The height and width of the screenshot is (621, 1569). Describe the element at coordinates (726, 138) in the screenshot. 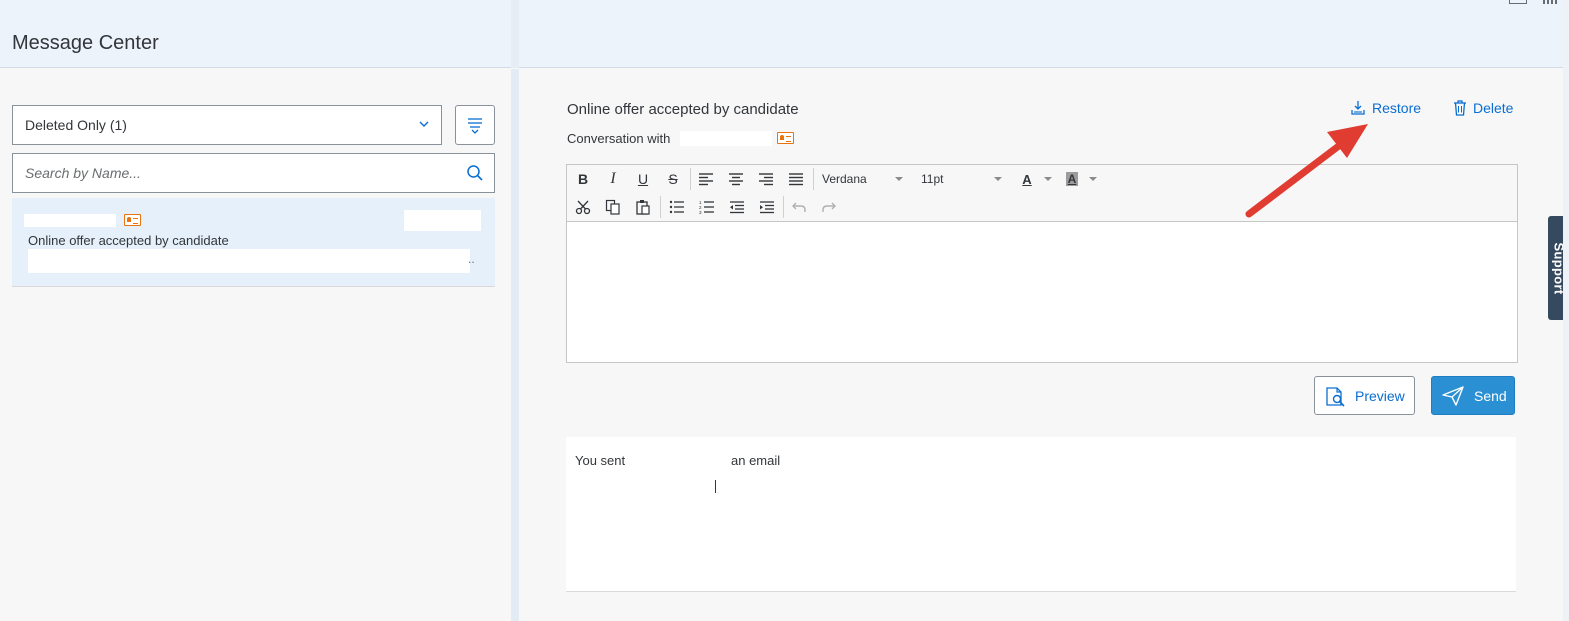

I see `redacted-recipient-name` at that location.